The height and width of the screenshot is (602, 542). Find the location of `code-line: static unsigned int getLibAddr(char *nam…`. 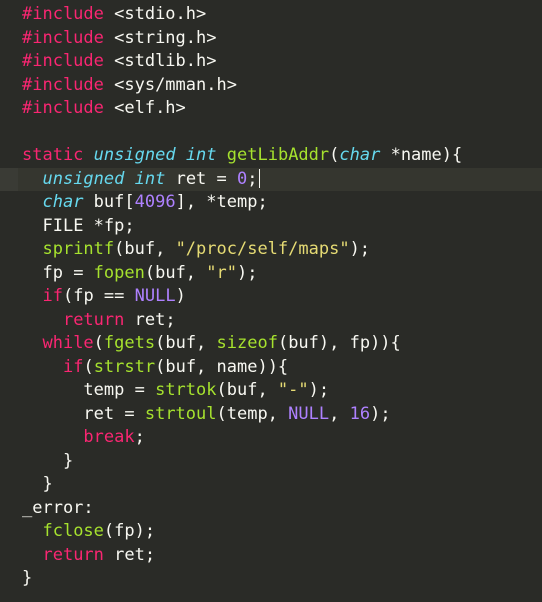

code-line: static unsigned int getLibAddr(char *nam… is located at coordinates (271, 156).